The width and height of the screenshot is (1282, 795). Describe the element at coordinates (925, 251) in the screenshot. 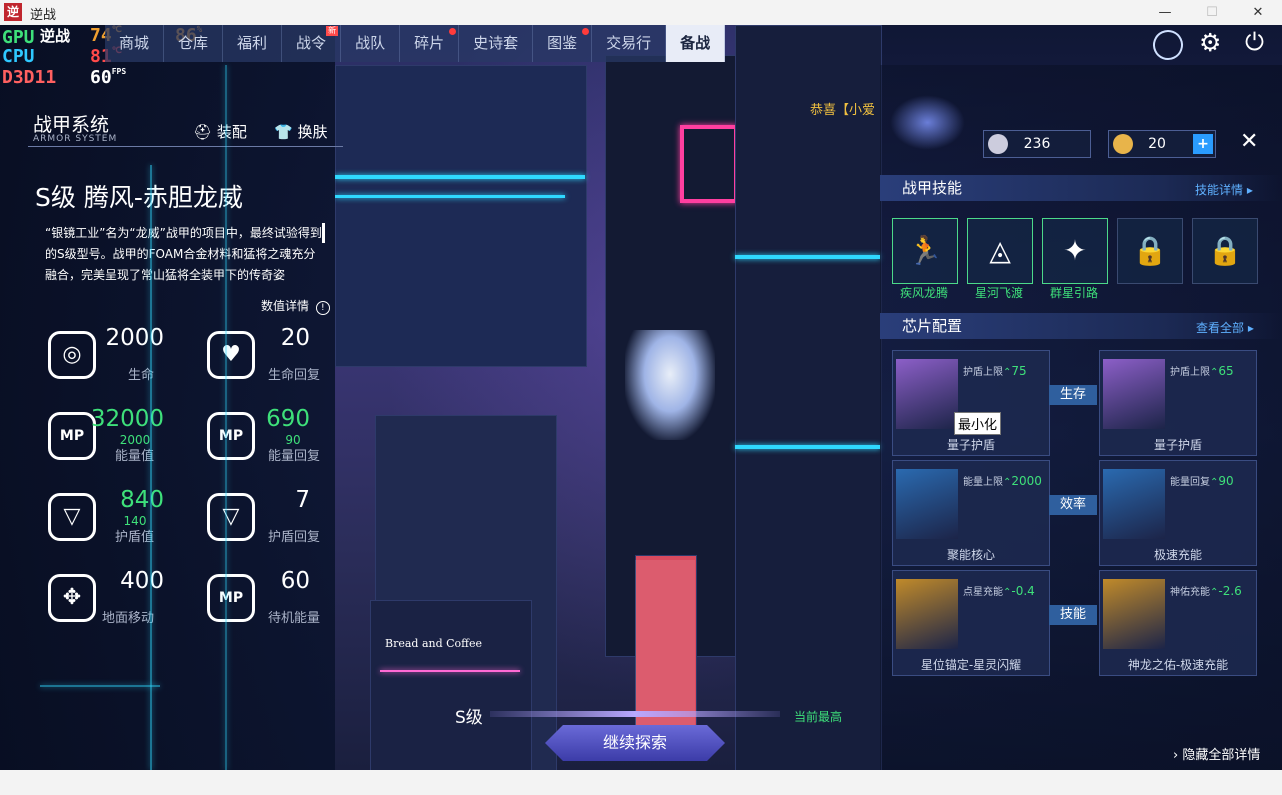

I see `skill-slot: 🏃` at that location.